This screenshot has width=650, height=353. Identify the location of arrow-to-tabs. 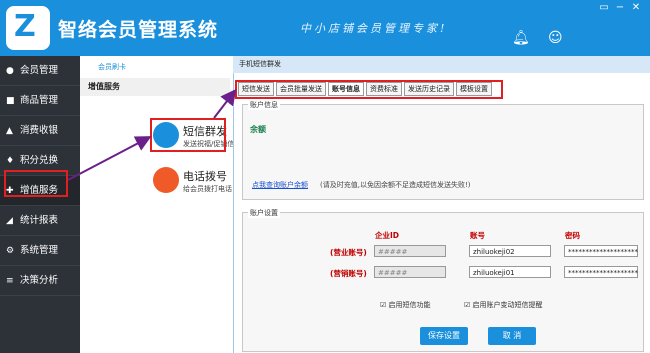
(225, 103).